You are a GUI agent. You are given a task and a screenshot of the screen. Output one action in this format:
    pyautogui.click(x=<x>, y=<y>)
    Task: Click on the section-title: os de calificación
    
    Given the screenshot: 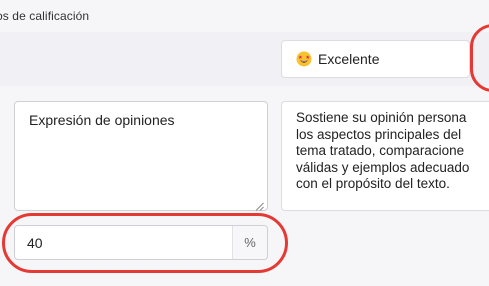 What is the action you would take?
    pyautogui.click(x=45, y=16)
    